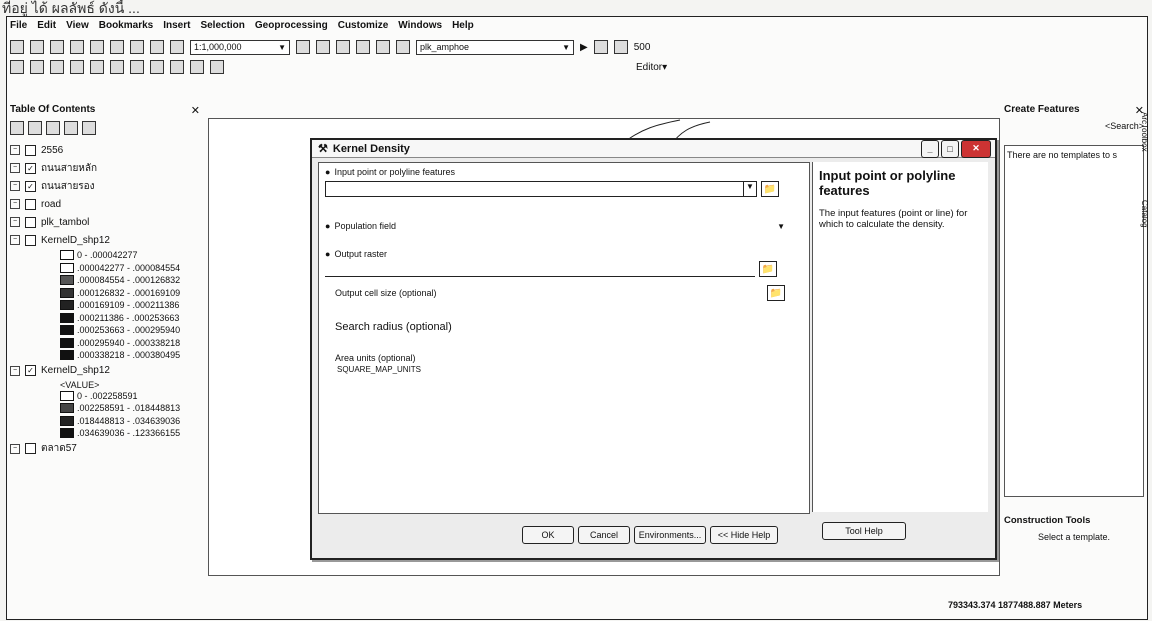 This screenshot has width=1152, height=621. I want to click on toc-layer: − ตลาด57, so click(105, 449).